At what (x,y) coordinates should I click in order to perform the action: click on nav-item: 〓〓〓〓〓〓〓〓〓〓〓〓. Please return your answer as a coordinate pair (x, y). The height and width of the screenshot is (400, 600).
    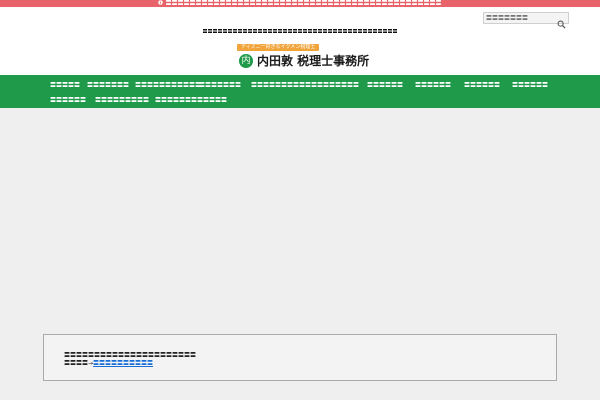
    Looking at the image, I should click on (191, 100).